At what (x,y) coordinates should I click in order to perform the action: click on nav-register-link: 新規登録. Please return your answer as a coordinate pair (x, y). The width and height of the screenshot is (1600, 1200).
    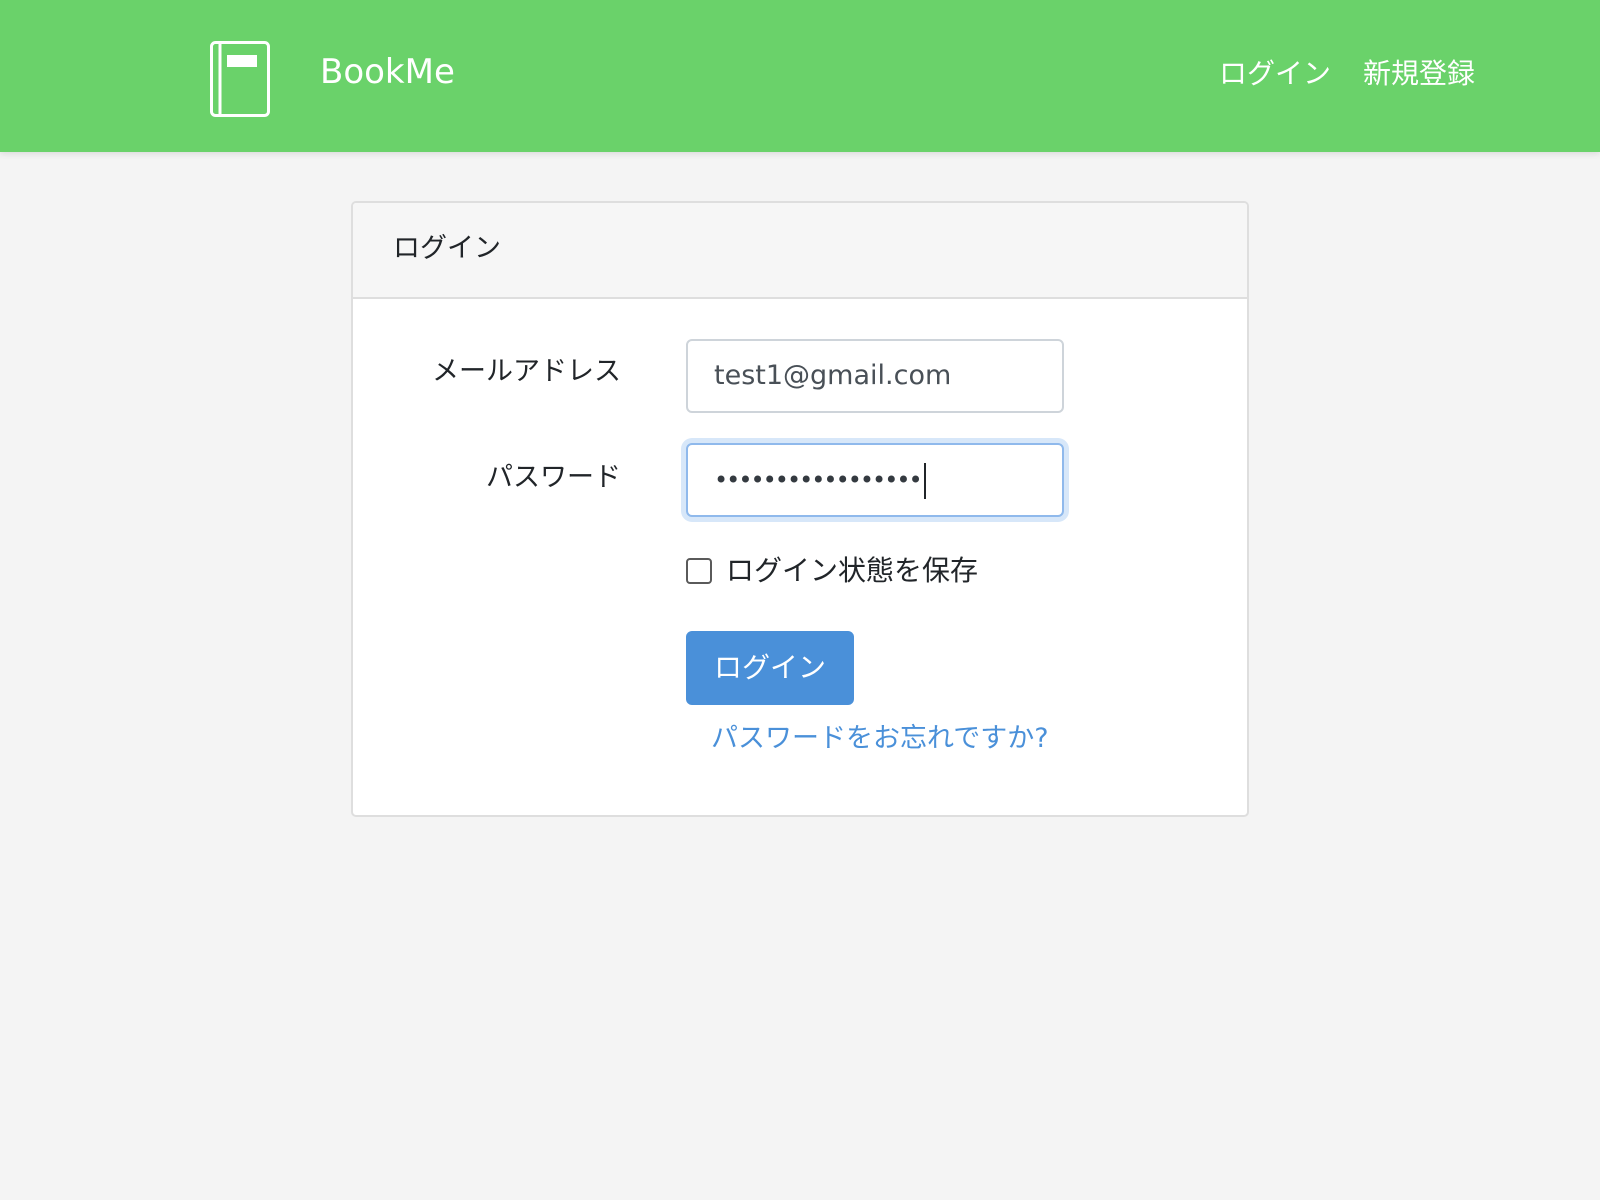
    Looking at the image, I should click on (1419, 74).